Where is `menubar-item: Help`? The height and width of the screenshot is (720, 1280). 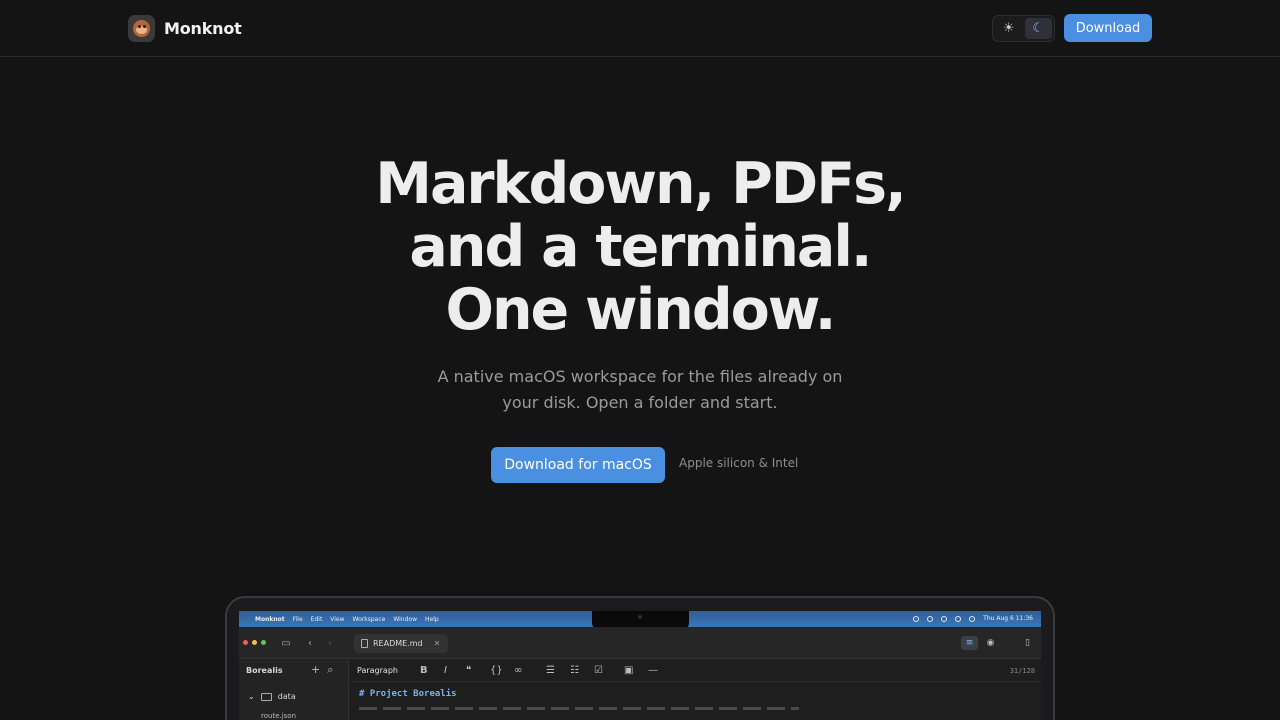
menubar-item: Help is located at coordinates (432, 619).